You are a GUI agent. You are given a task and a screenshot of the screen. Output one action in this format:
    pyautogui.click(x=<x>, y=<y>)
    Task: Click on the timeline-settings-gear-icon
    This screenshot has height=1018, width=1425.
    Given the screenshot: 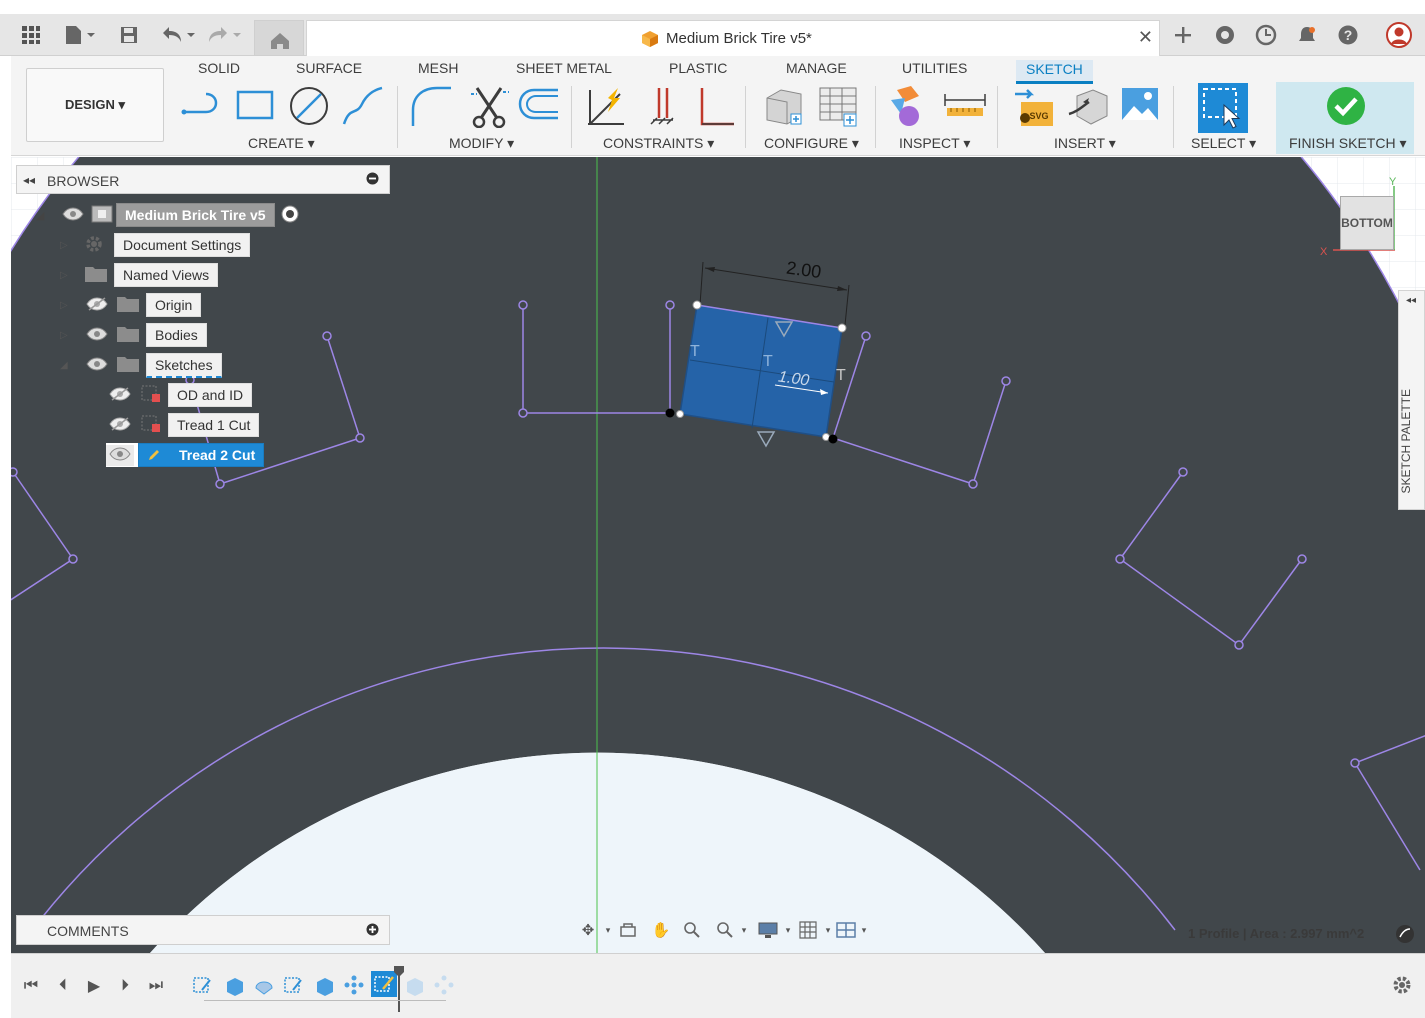 What is the action you would take?
    pyautogui.click(x=1402, y=986)
    